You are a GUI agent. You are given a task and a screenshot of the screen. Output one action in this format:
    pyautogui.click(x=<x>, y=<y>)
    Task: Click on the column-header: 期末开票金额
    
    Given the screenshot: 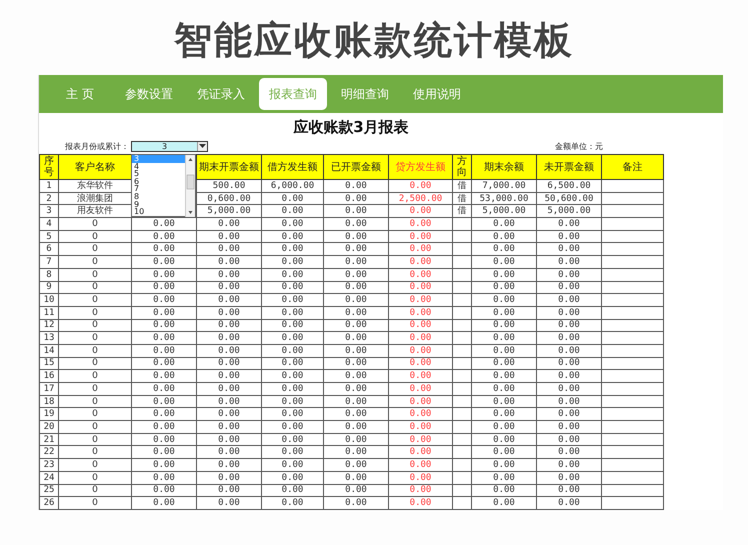 What is the action you would take?
    pyautogui.click(x=229, y=167)
    